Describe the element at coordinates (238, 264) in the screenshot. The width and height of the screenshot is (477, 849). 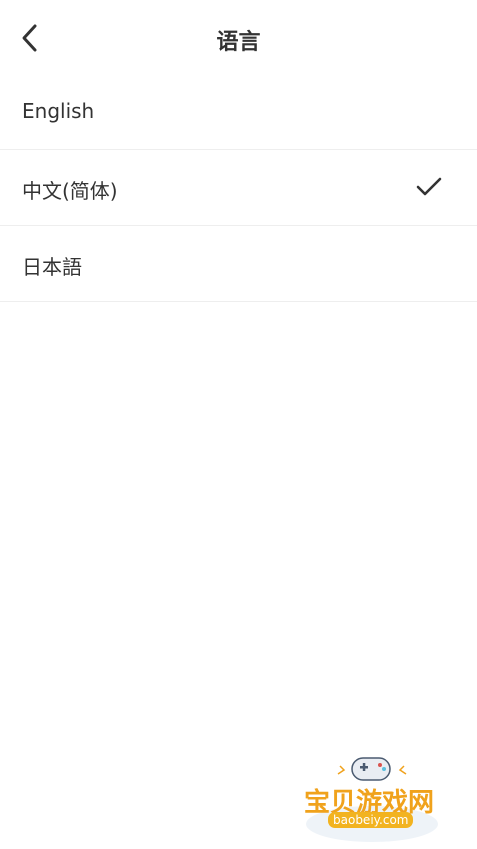
I see `language-option-japanese: 日本語` at that location.